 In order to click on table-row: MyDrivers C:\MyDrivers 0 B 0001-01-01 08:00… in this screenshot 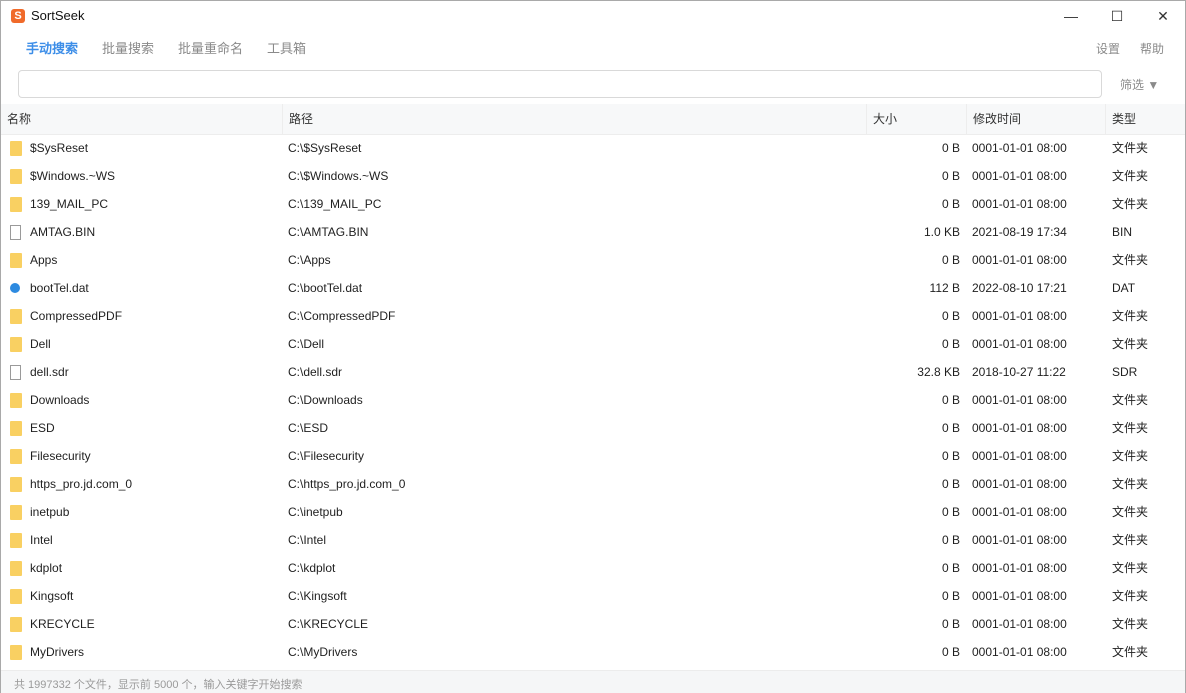, I will do `click(593, 652)`.